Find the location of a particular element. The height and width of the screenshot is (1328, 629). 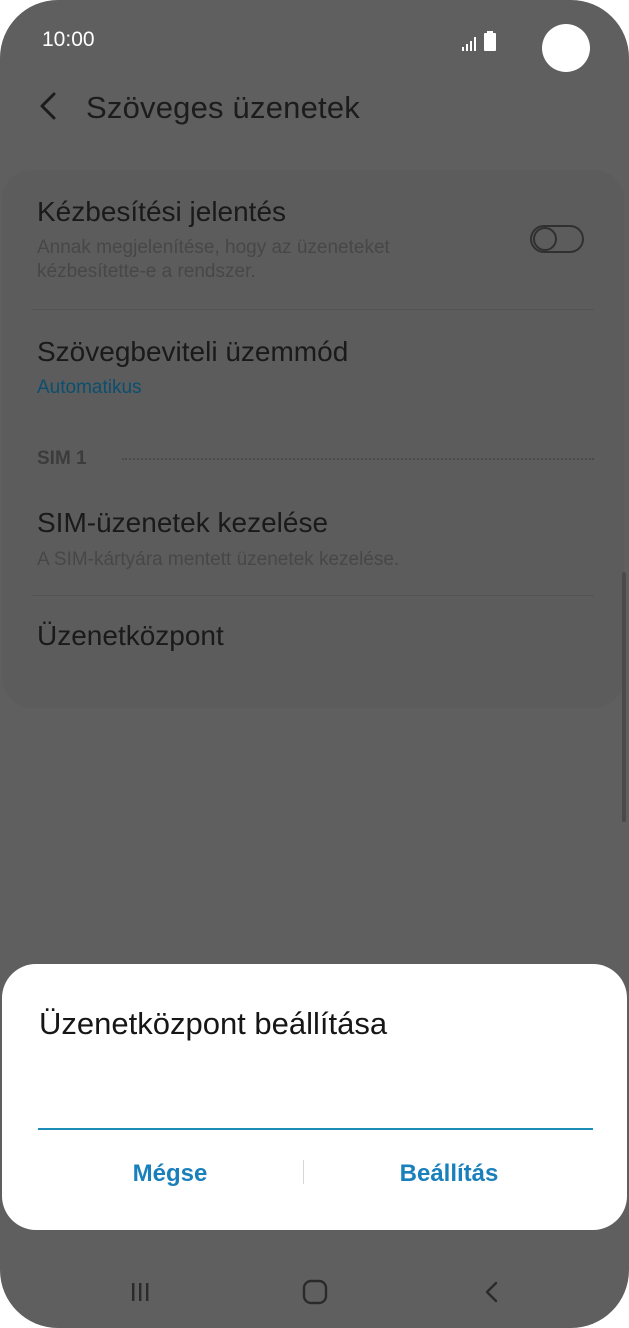

scrollbar is located at coordinates (624, 697).